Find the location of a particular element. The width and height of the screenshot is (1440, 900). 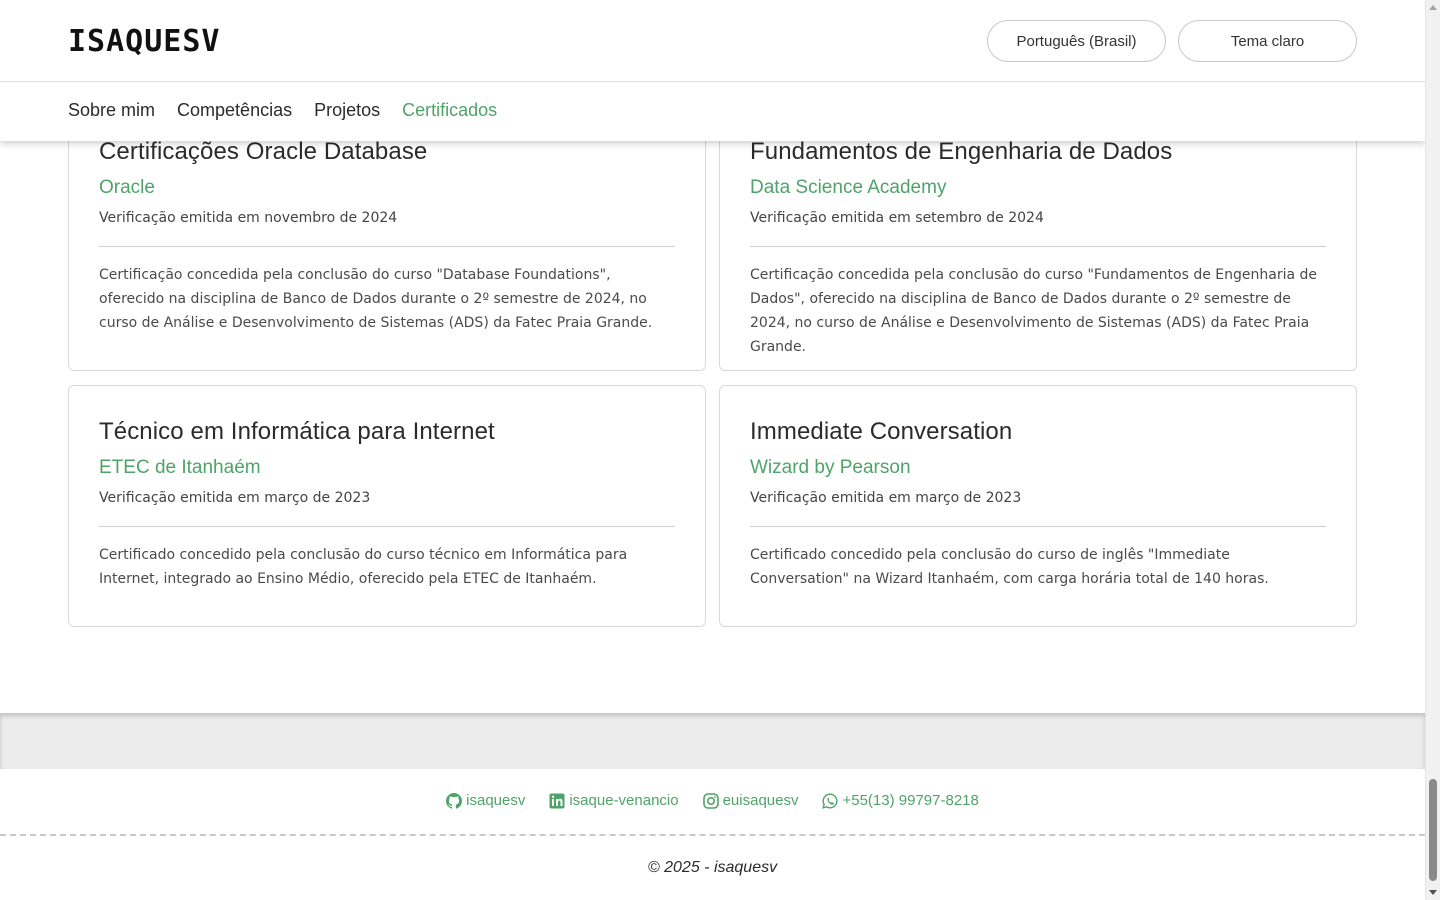

certificate-issuer: Data Science Academy is located at coordinates (848, 187).